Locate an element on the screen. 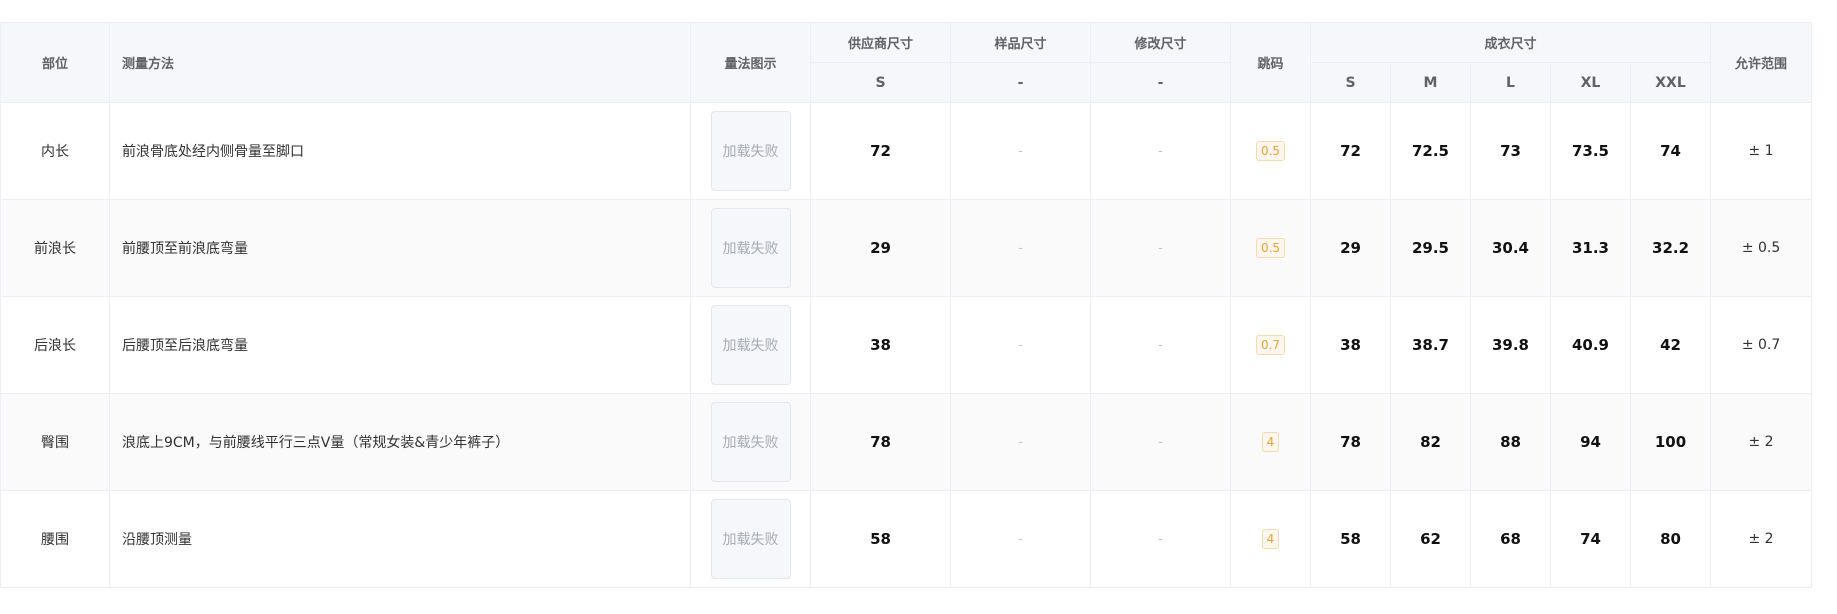 The height and width of the screenshot is (614, 1837). cell-supplier: 78 is located at coordinates (880, 442).